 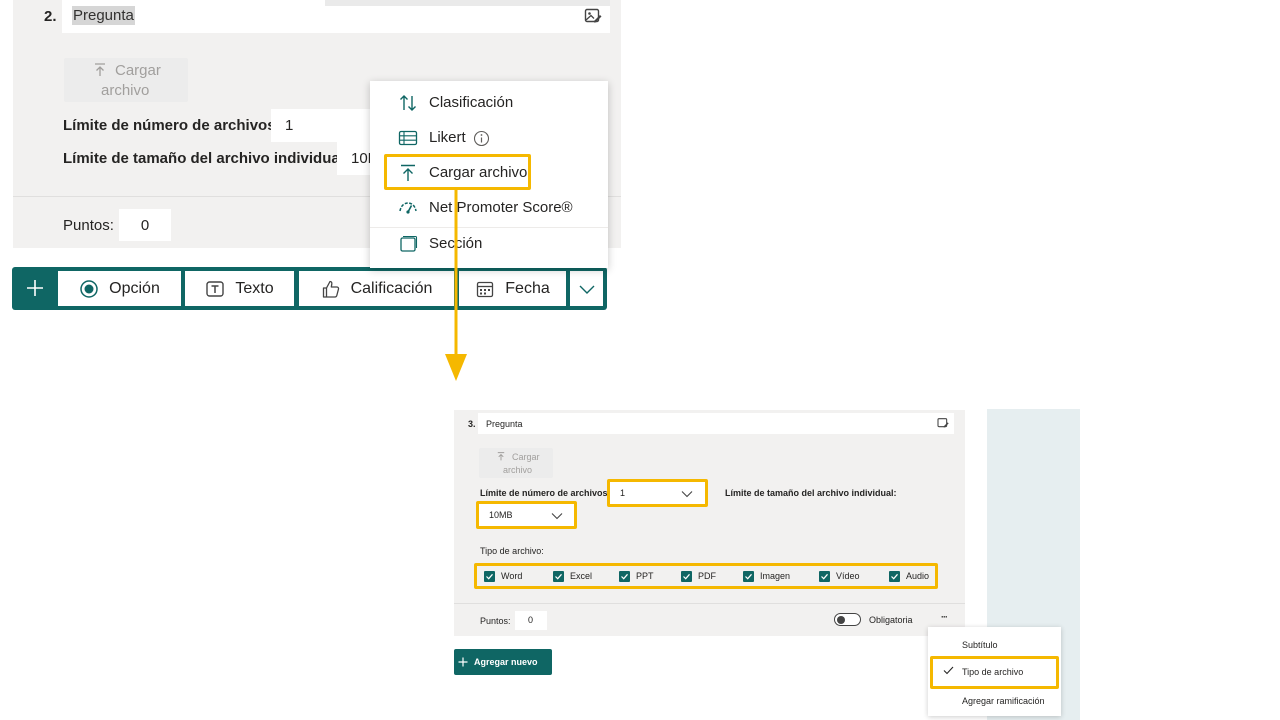 What do you see at coordinates (944, 617) in the screenshot?
I see `more-options-icon: ···` at bounding box center [944, 617].